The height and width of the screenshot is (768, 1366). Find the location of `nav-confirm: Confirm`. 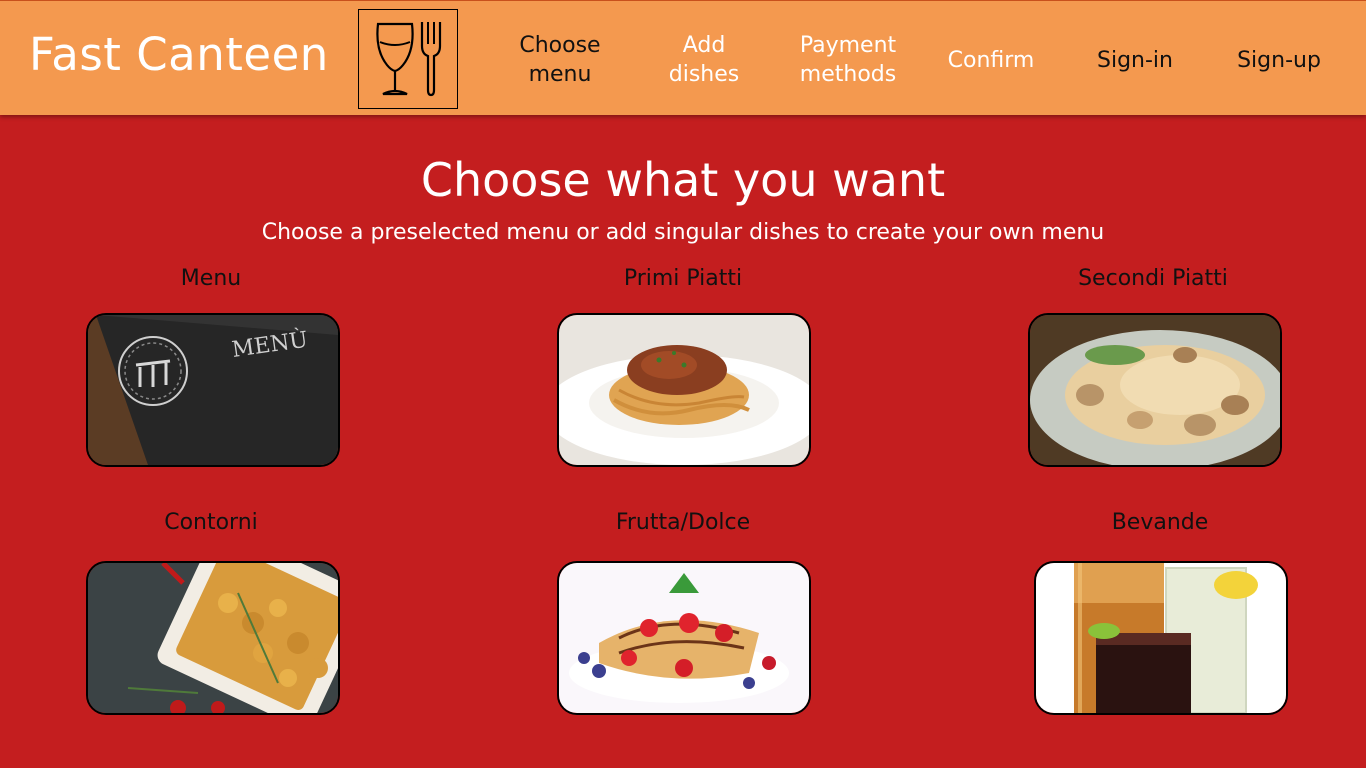

nav-confirm: Confirm is located at coordinates (991, 60).